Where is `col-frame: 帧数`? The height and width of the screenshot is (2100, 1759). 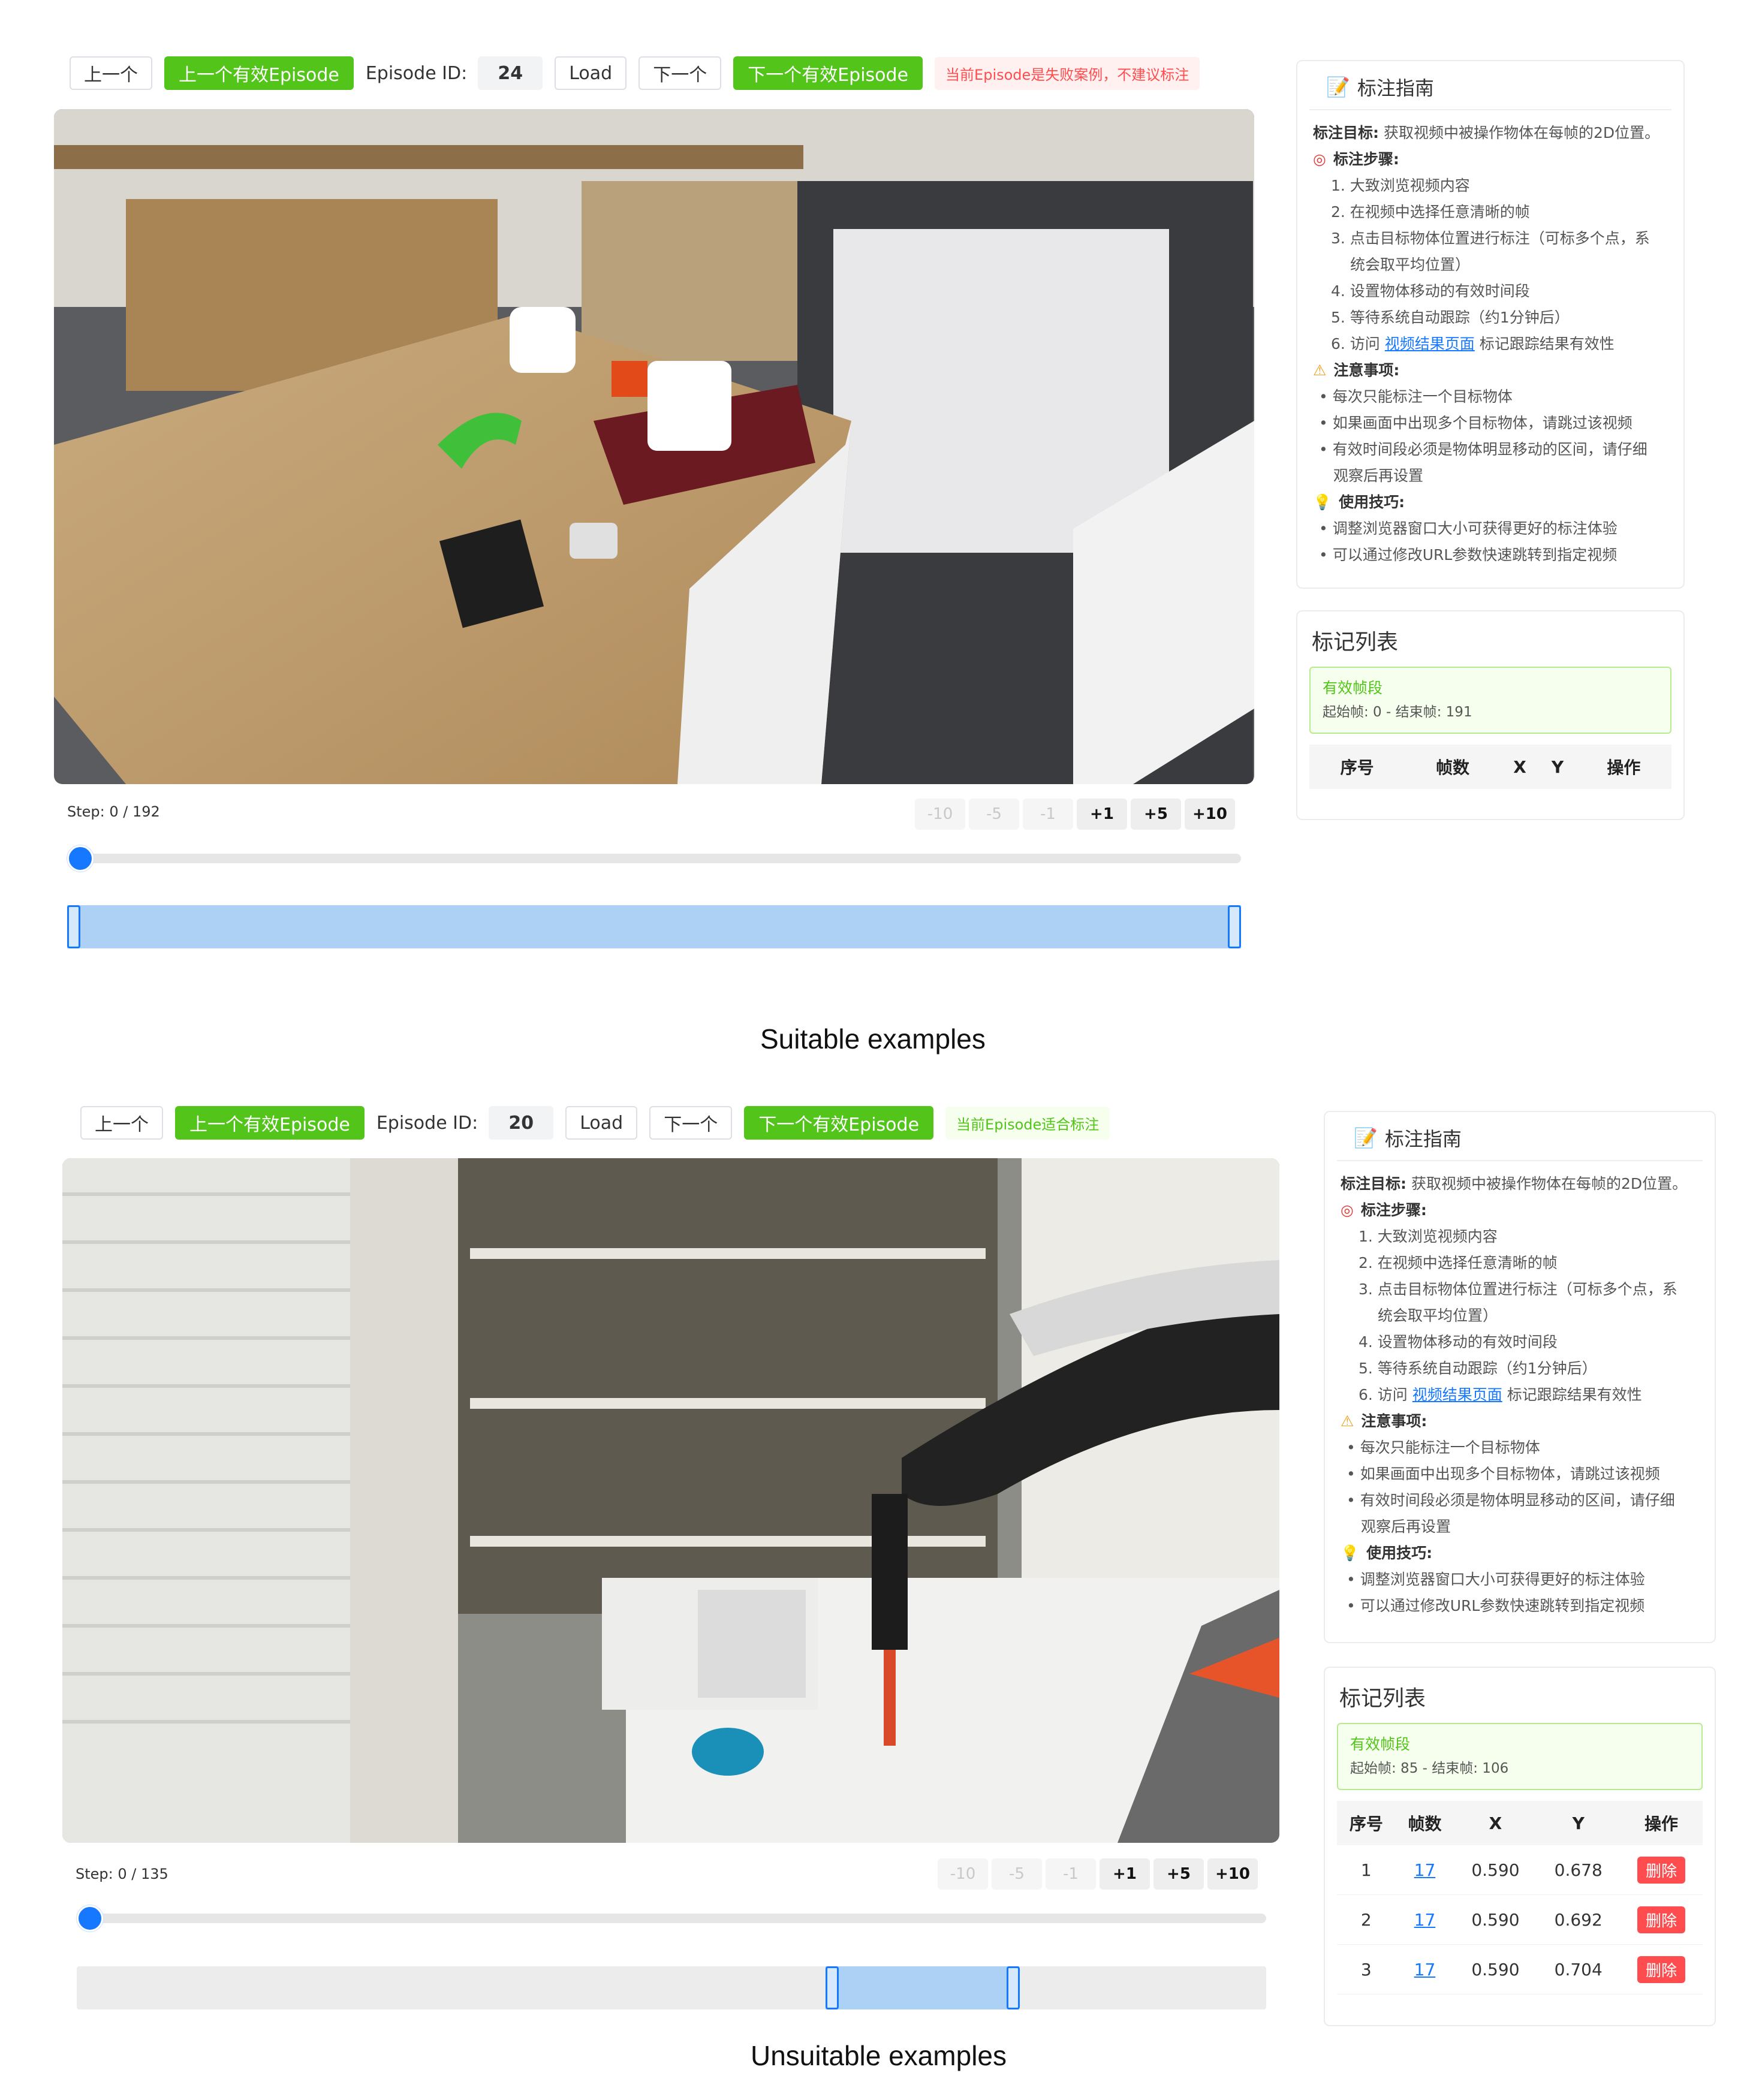 col-frame: 帧数 is located at coordinates (1424, 1823).